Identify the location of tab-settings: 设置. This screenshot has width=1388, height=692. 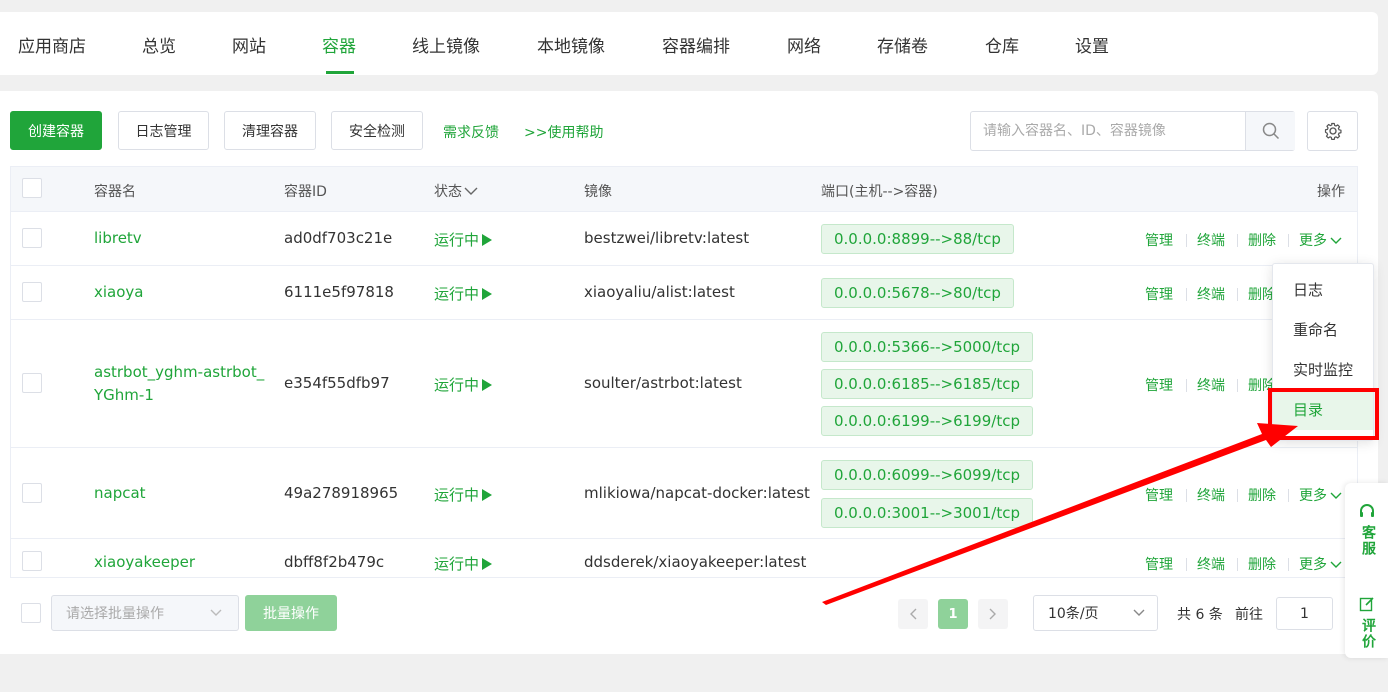
(1092, 44).